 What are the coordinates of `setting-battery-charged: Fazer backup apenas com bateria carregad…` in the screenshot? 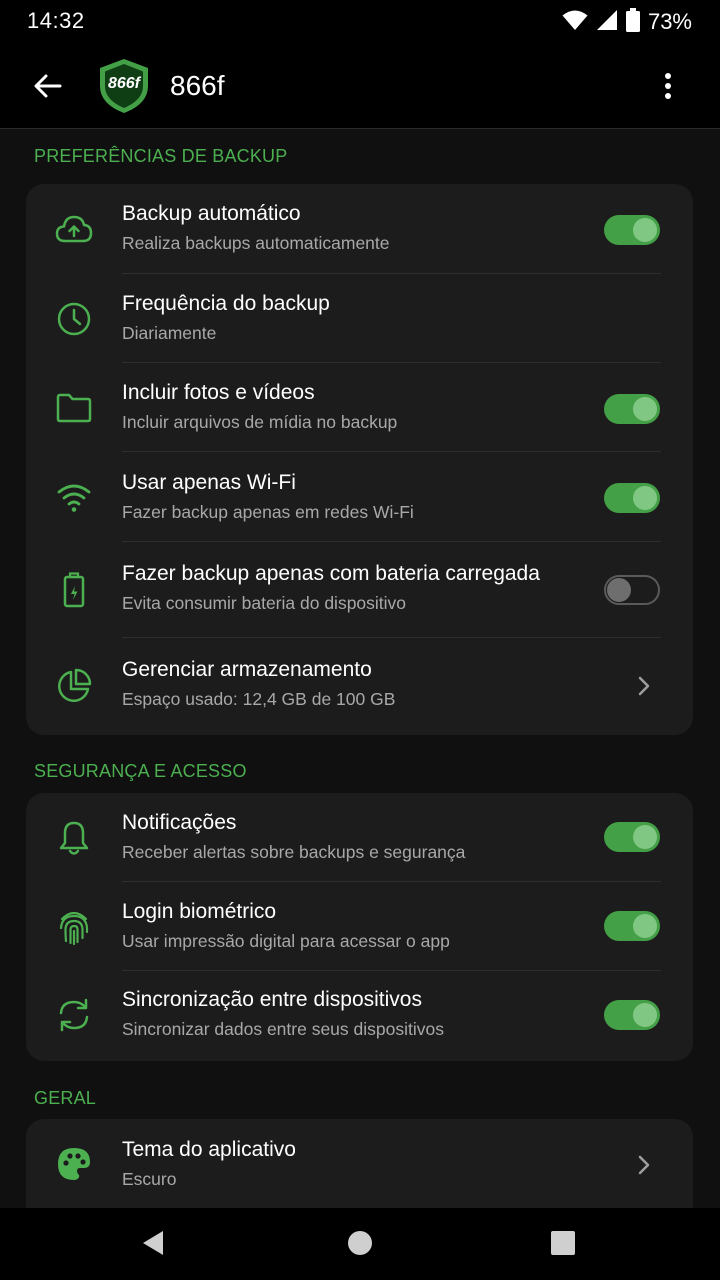 It's located at (359, 590).